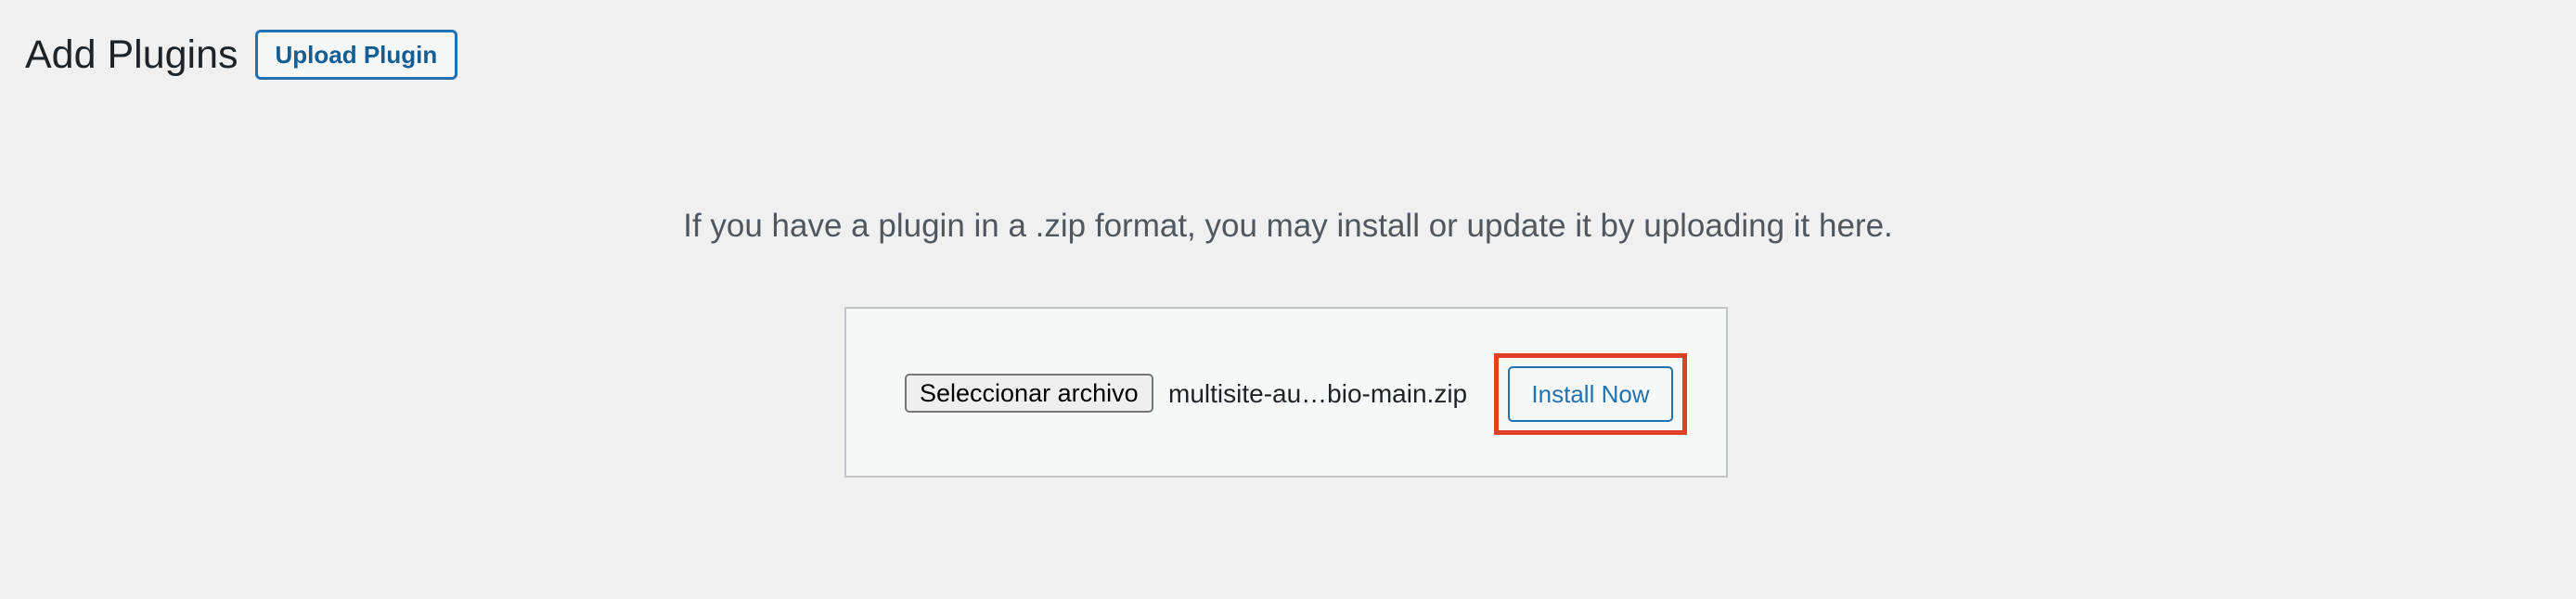 The width and height of the screenshot is (2576, 599). Describe the element at coordinates (1590, 394) in the screenshot. I see `install-now-button: Install Now` at that location.